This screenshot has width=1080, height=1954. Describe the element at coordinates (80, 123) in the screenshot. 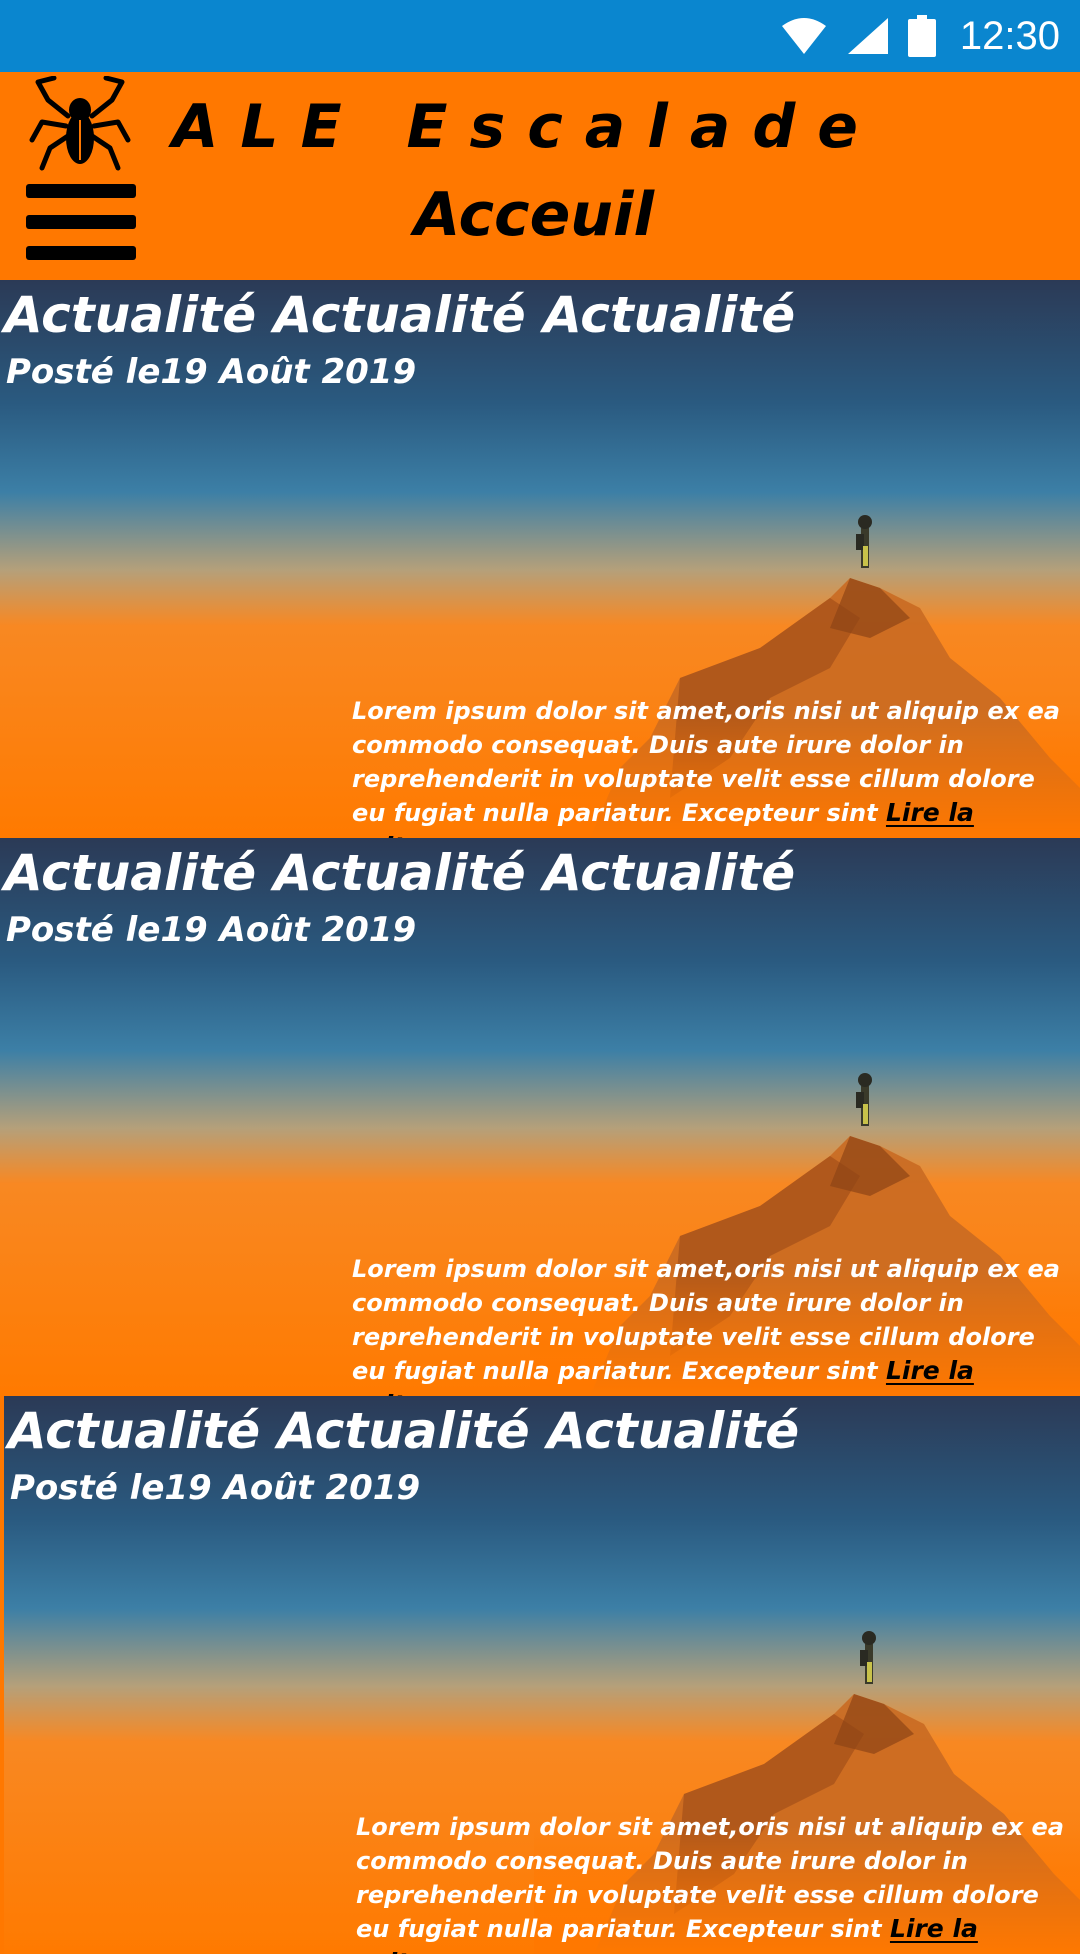

I see `spider-logo-icon` at that location.